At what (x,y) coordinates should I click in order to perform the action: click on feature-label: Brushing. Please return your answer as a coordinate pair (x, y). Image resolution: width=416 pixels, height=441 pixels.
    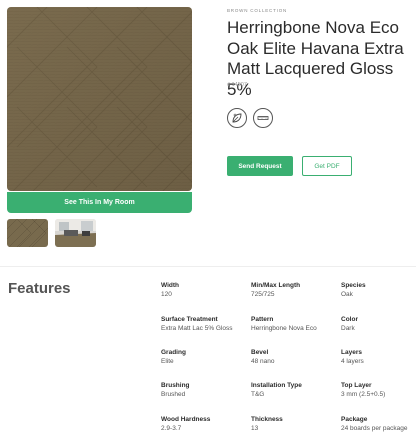
    Looking at the image, I should click on (175, 385).